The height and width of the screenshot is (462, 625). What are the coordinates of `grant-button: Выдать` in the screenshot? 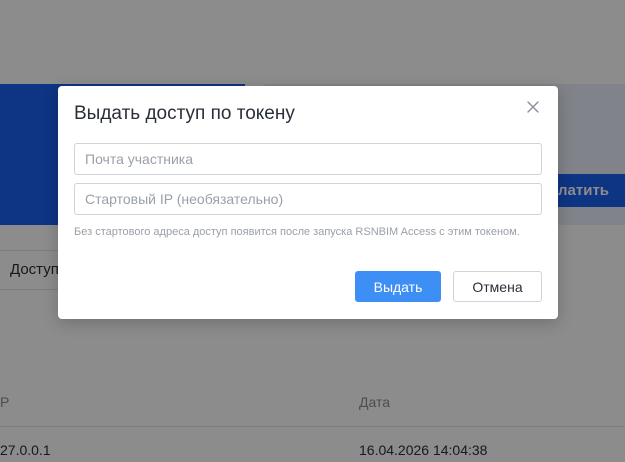 It's located at (398, 286).